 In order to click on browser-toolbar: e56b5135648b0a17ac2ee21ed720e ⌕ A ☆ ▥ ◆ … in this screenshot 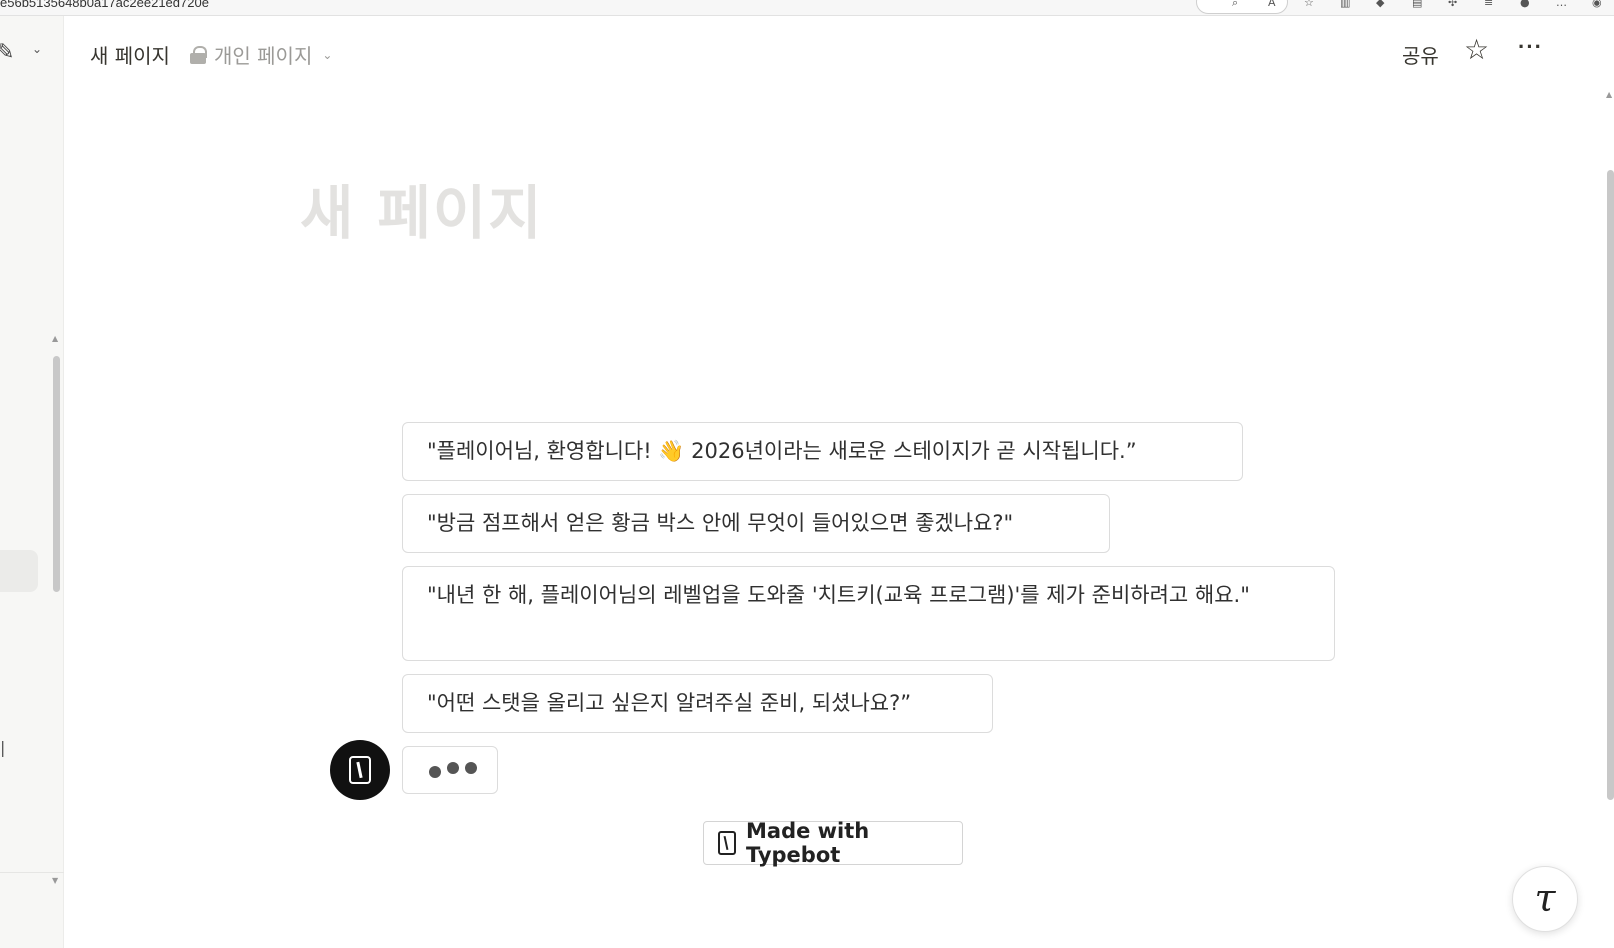, I will do `click(807, 8)`.